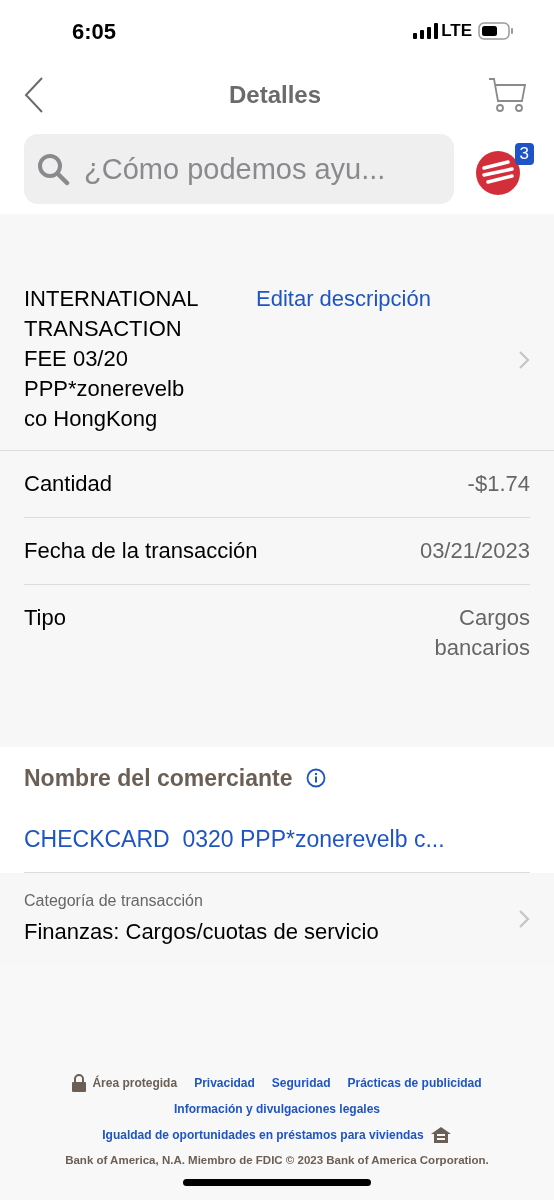 The image size is (554, 1200). I want to click on detail-label: Cantidad, so click(68, 484).